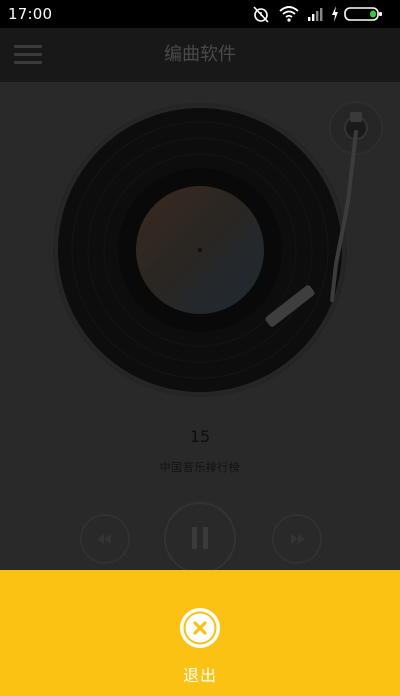  I want to click on battery-icon, so click(363, 14).